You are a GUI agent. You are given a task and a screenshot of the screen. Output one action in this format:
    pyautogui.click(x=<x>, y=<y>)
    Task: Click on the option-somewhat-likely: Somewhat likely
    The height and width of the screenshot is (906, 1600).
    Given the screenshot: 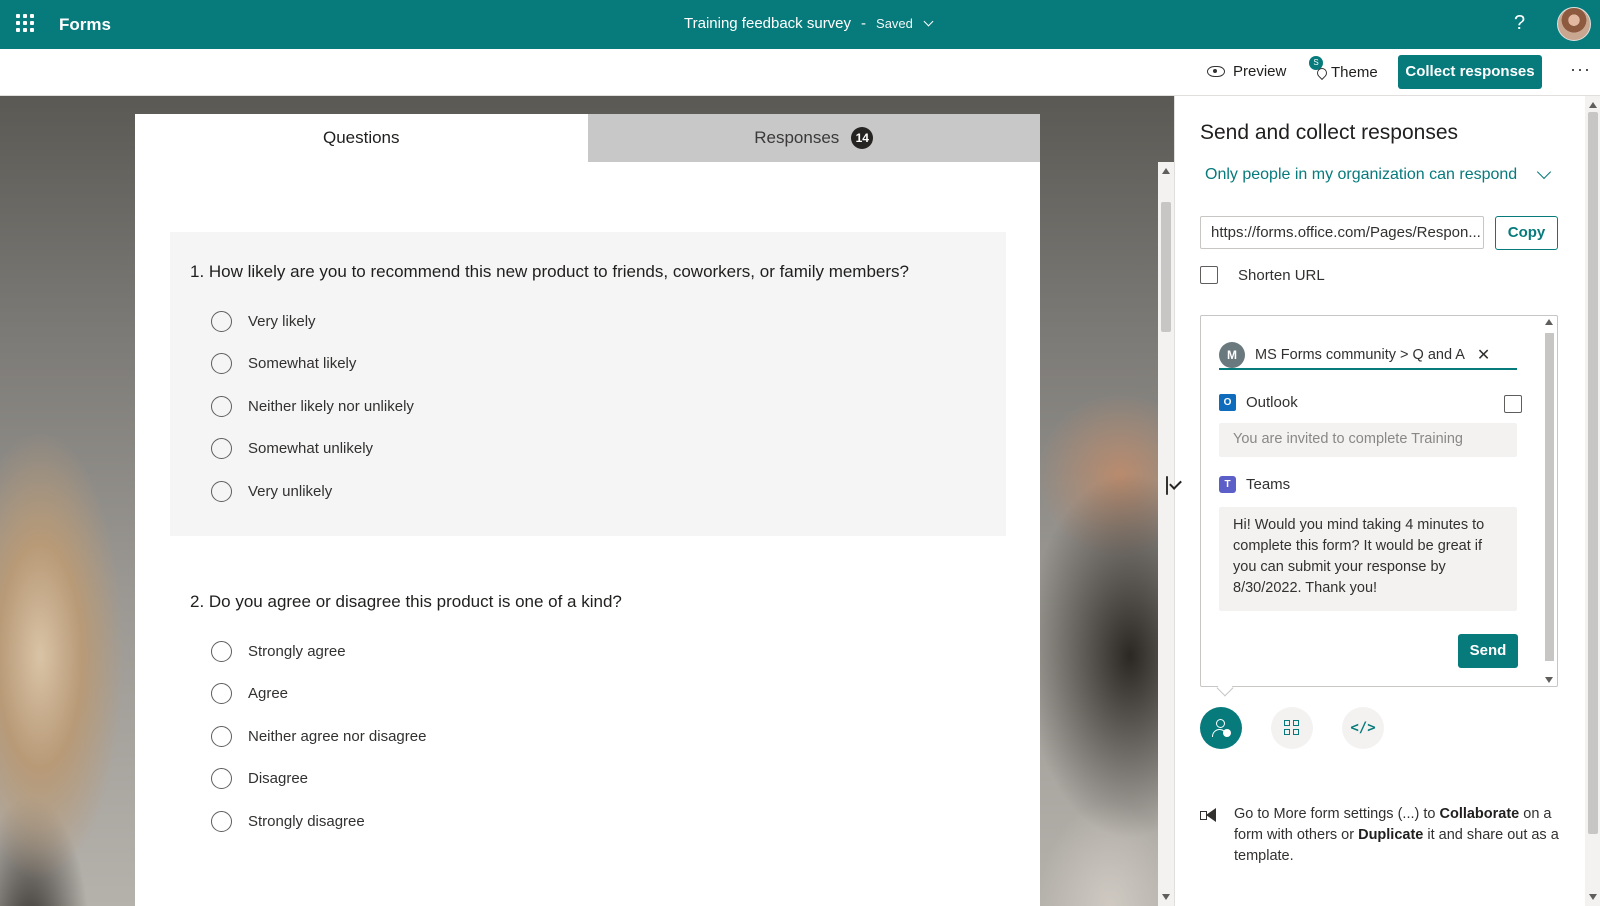 What is the action you would take?
    pyautogui.click(x=588, y=364)
    